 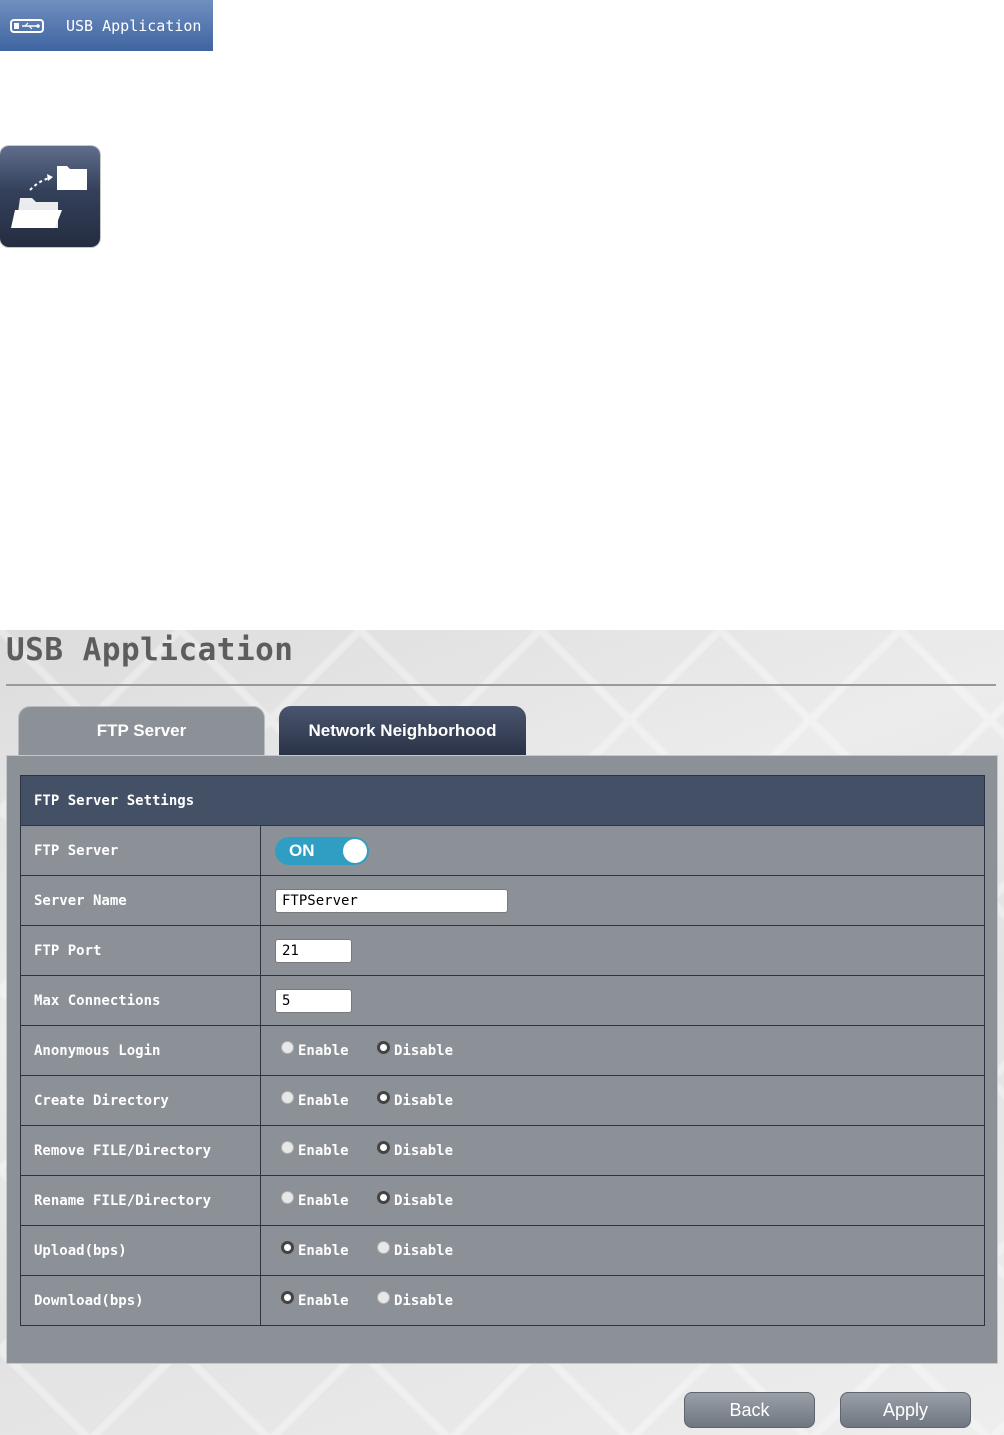 What do you see at coordinates (140, 1100) in the screenshot?
I see `create-directory-label: Create Directory` at bounding box center [140, 1100].